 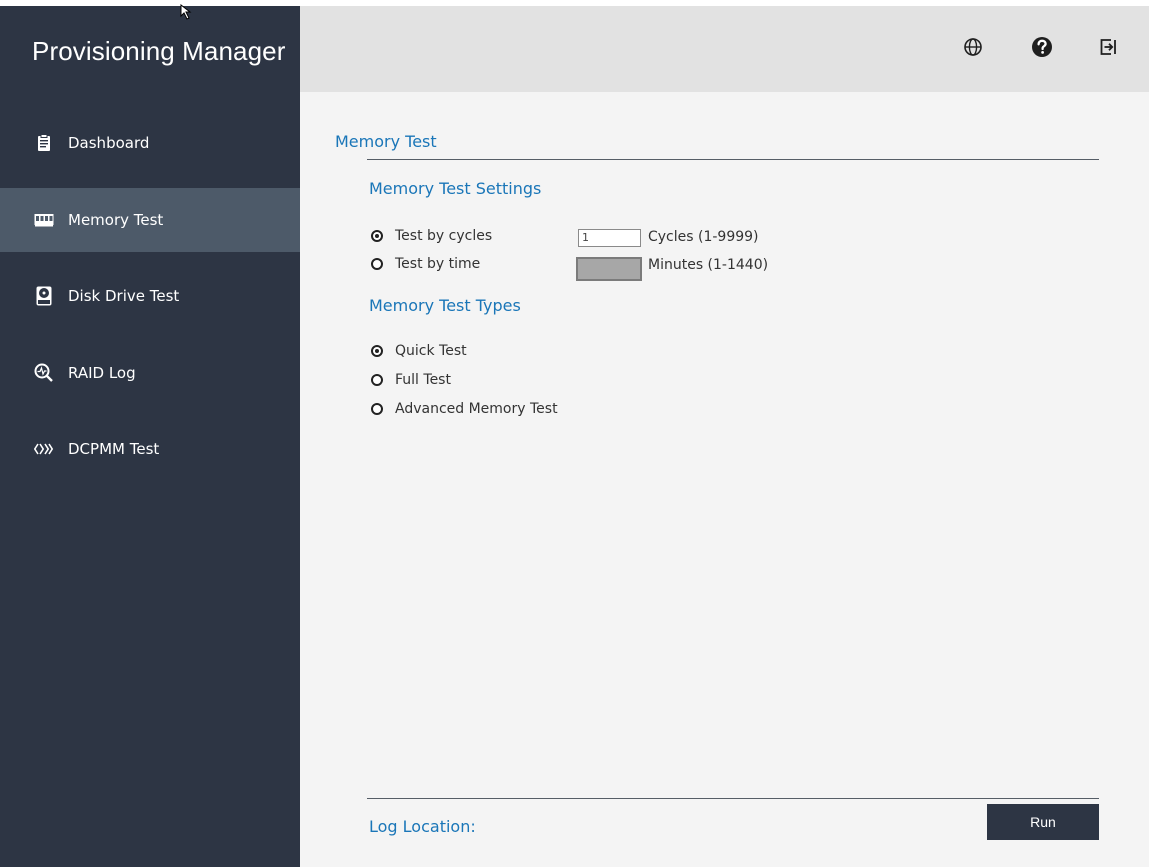 I want to click on sidebar-item-disk-drive-test: Disk Drive Test, so click(x=150, y=296).